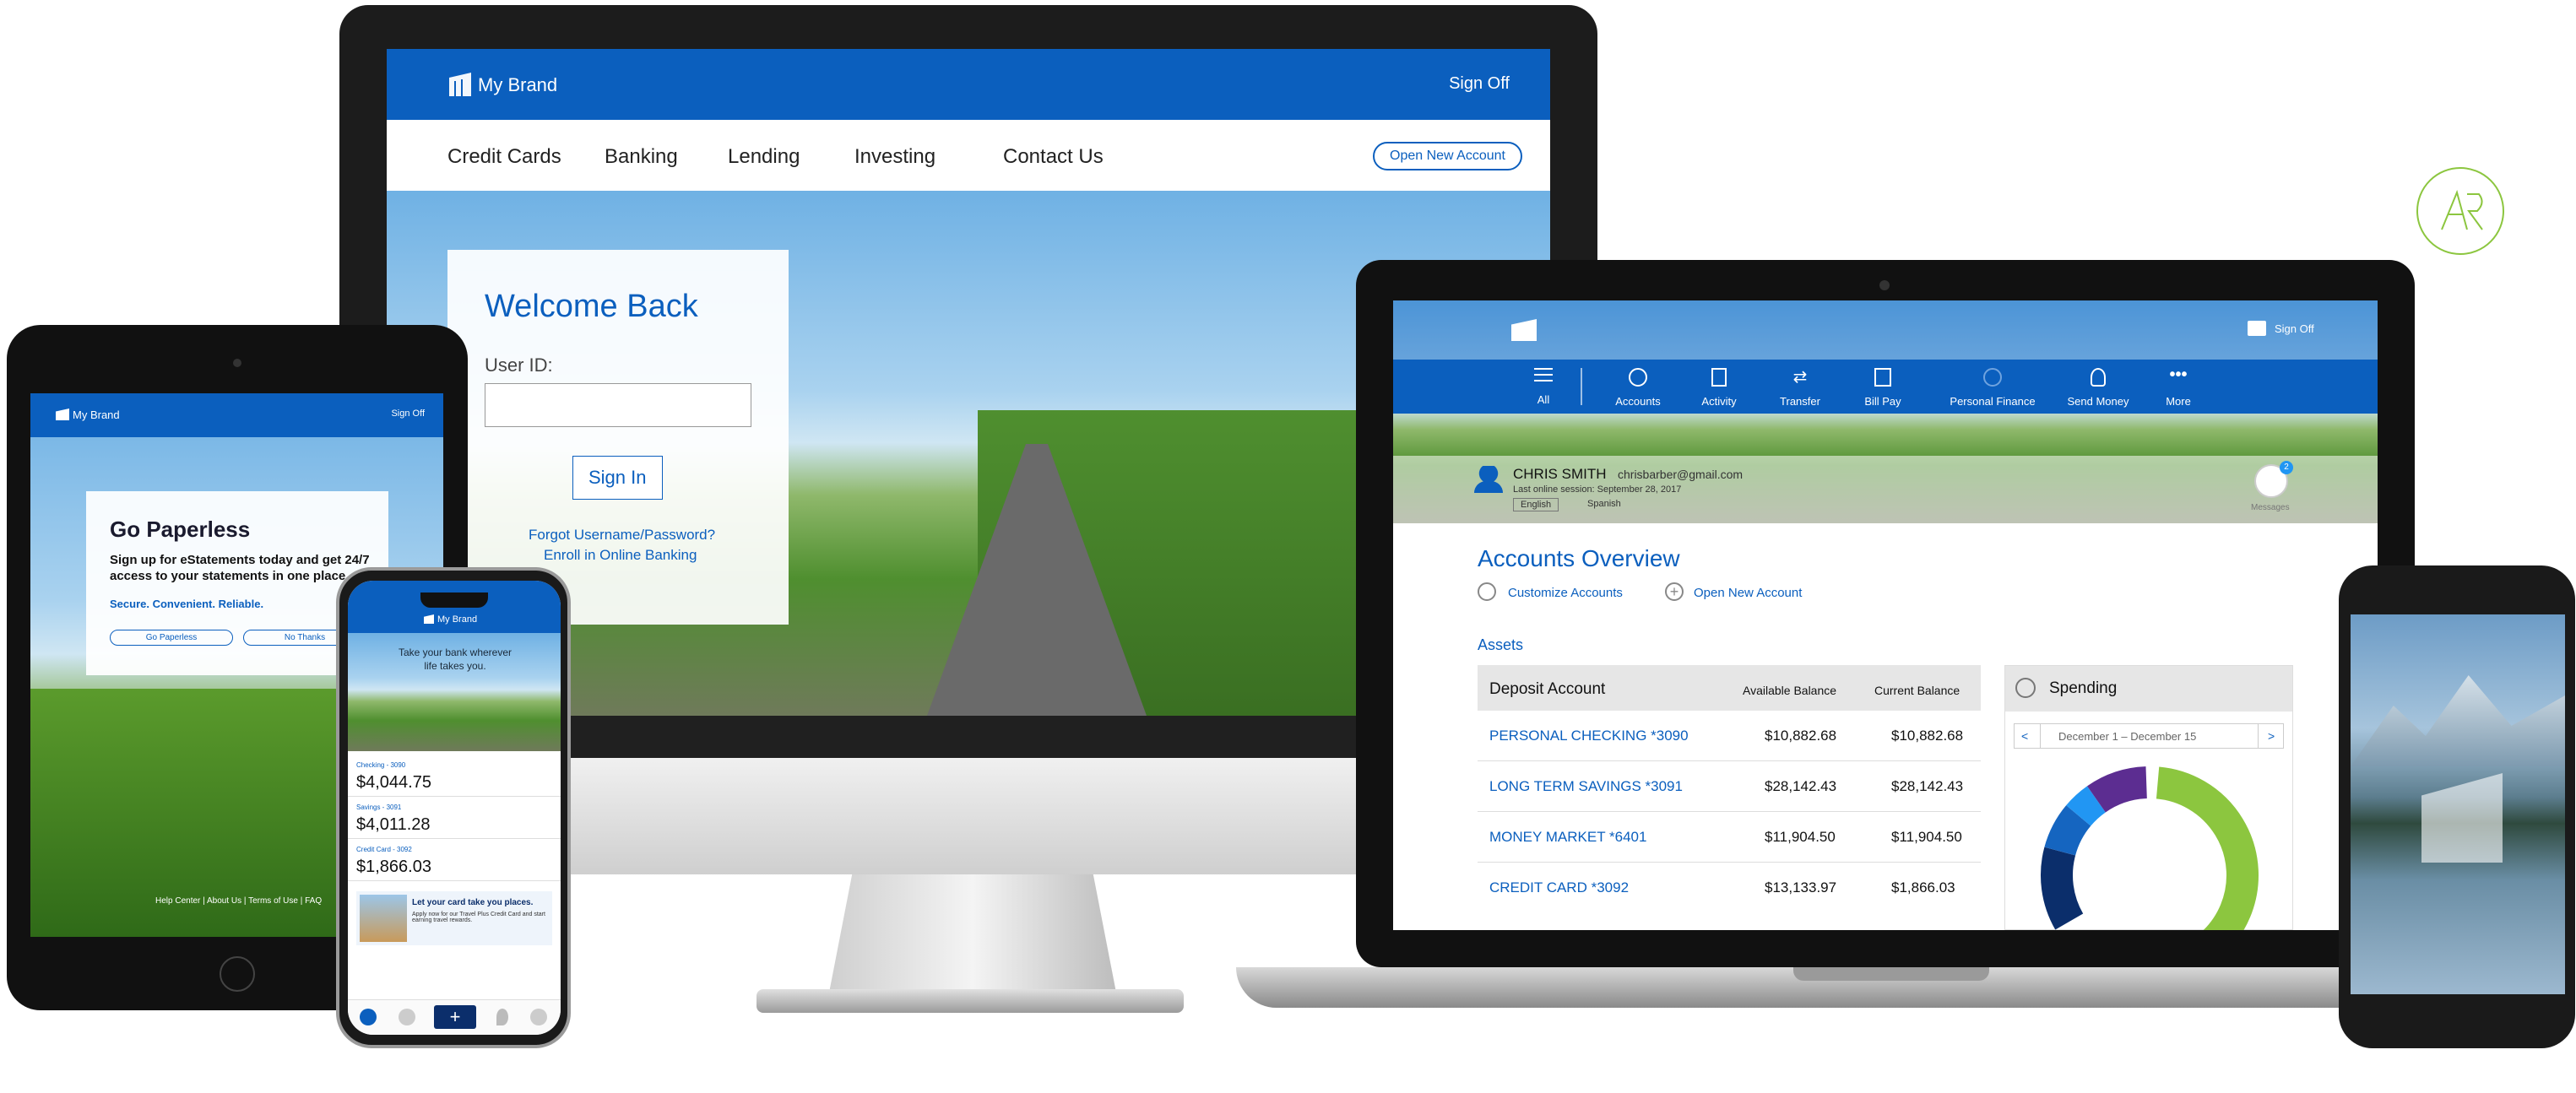  What do you see at coordinates (620, 555) in the screenshot?
I see `enroll-link: Enroll in Online Banking` at bounding box center [620, 555].